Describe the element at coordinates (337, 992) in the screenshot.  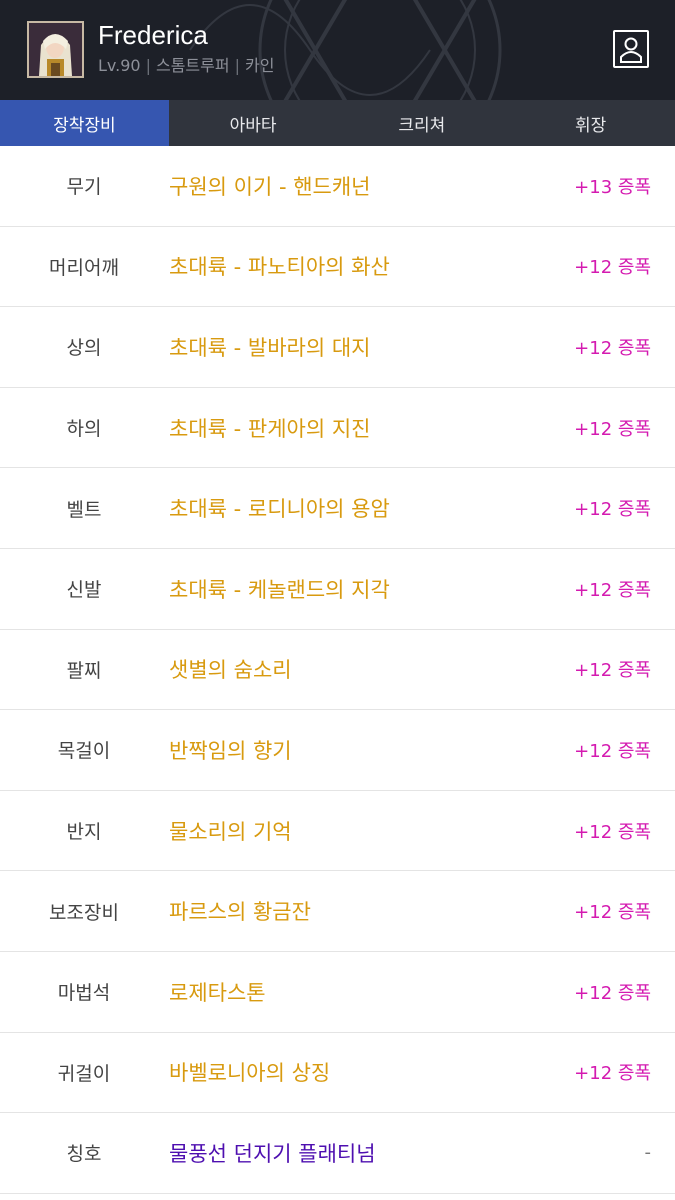
I see `equipment-row: 마법석 로제타스톤 +12 증폭` at that location.